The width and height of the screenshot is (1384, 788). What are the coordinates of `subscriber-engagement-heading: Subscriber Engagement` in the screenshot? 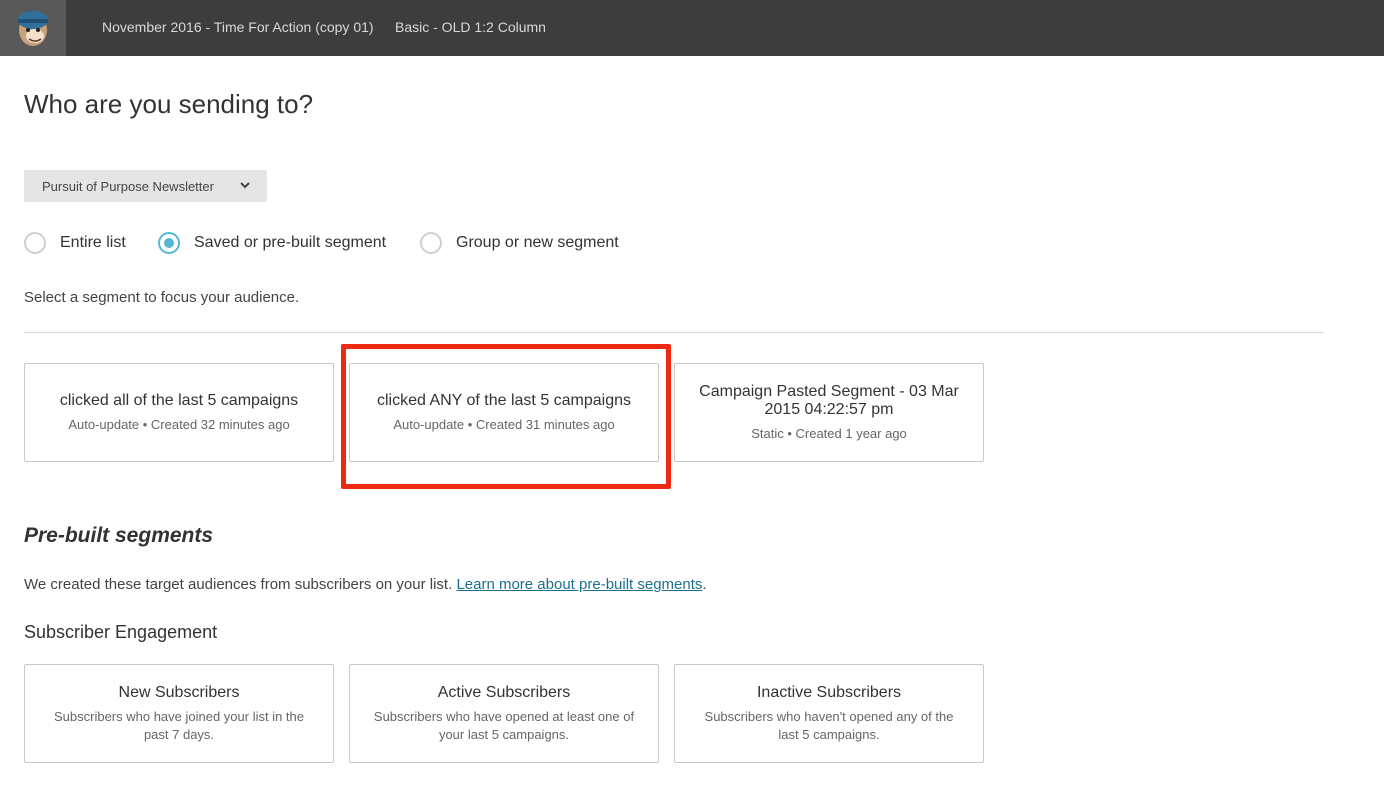 It's located at (121, 632).